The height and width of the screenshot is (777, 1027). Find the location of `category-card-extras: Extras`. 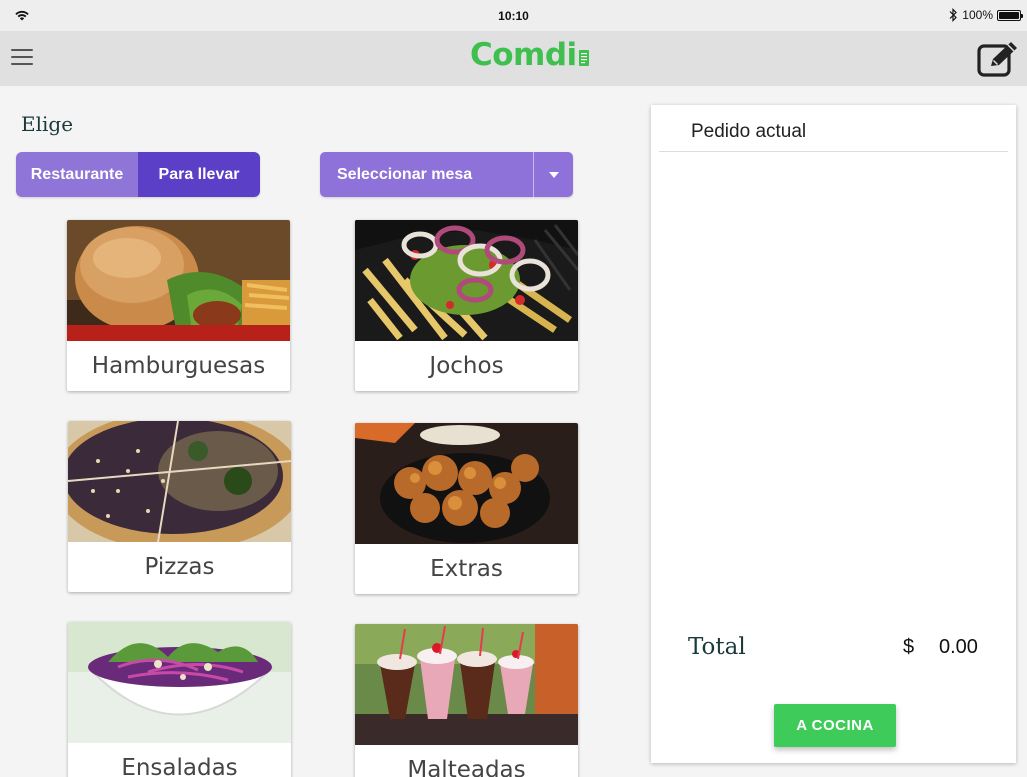

category-card-extras: Extras is located at coordinates (466, 508).